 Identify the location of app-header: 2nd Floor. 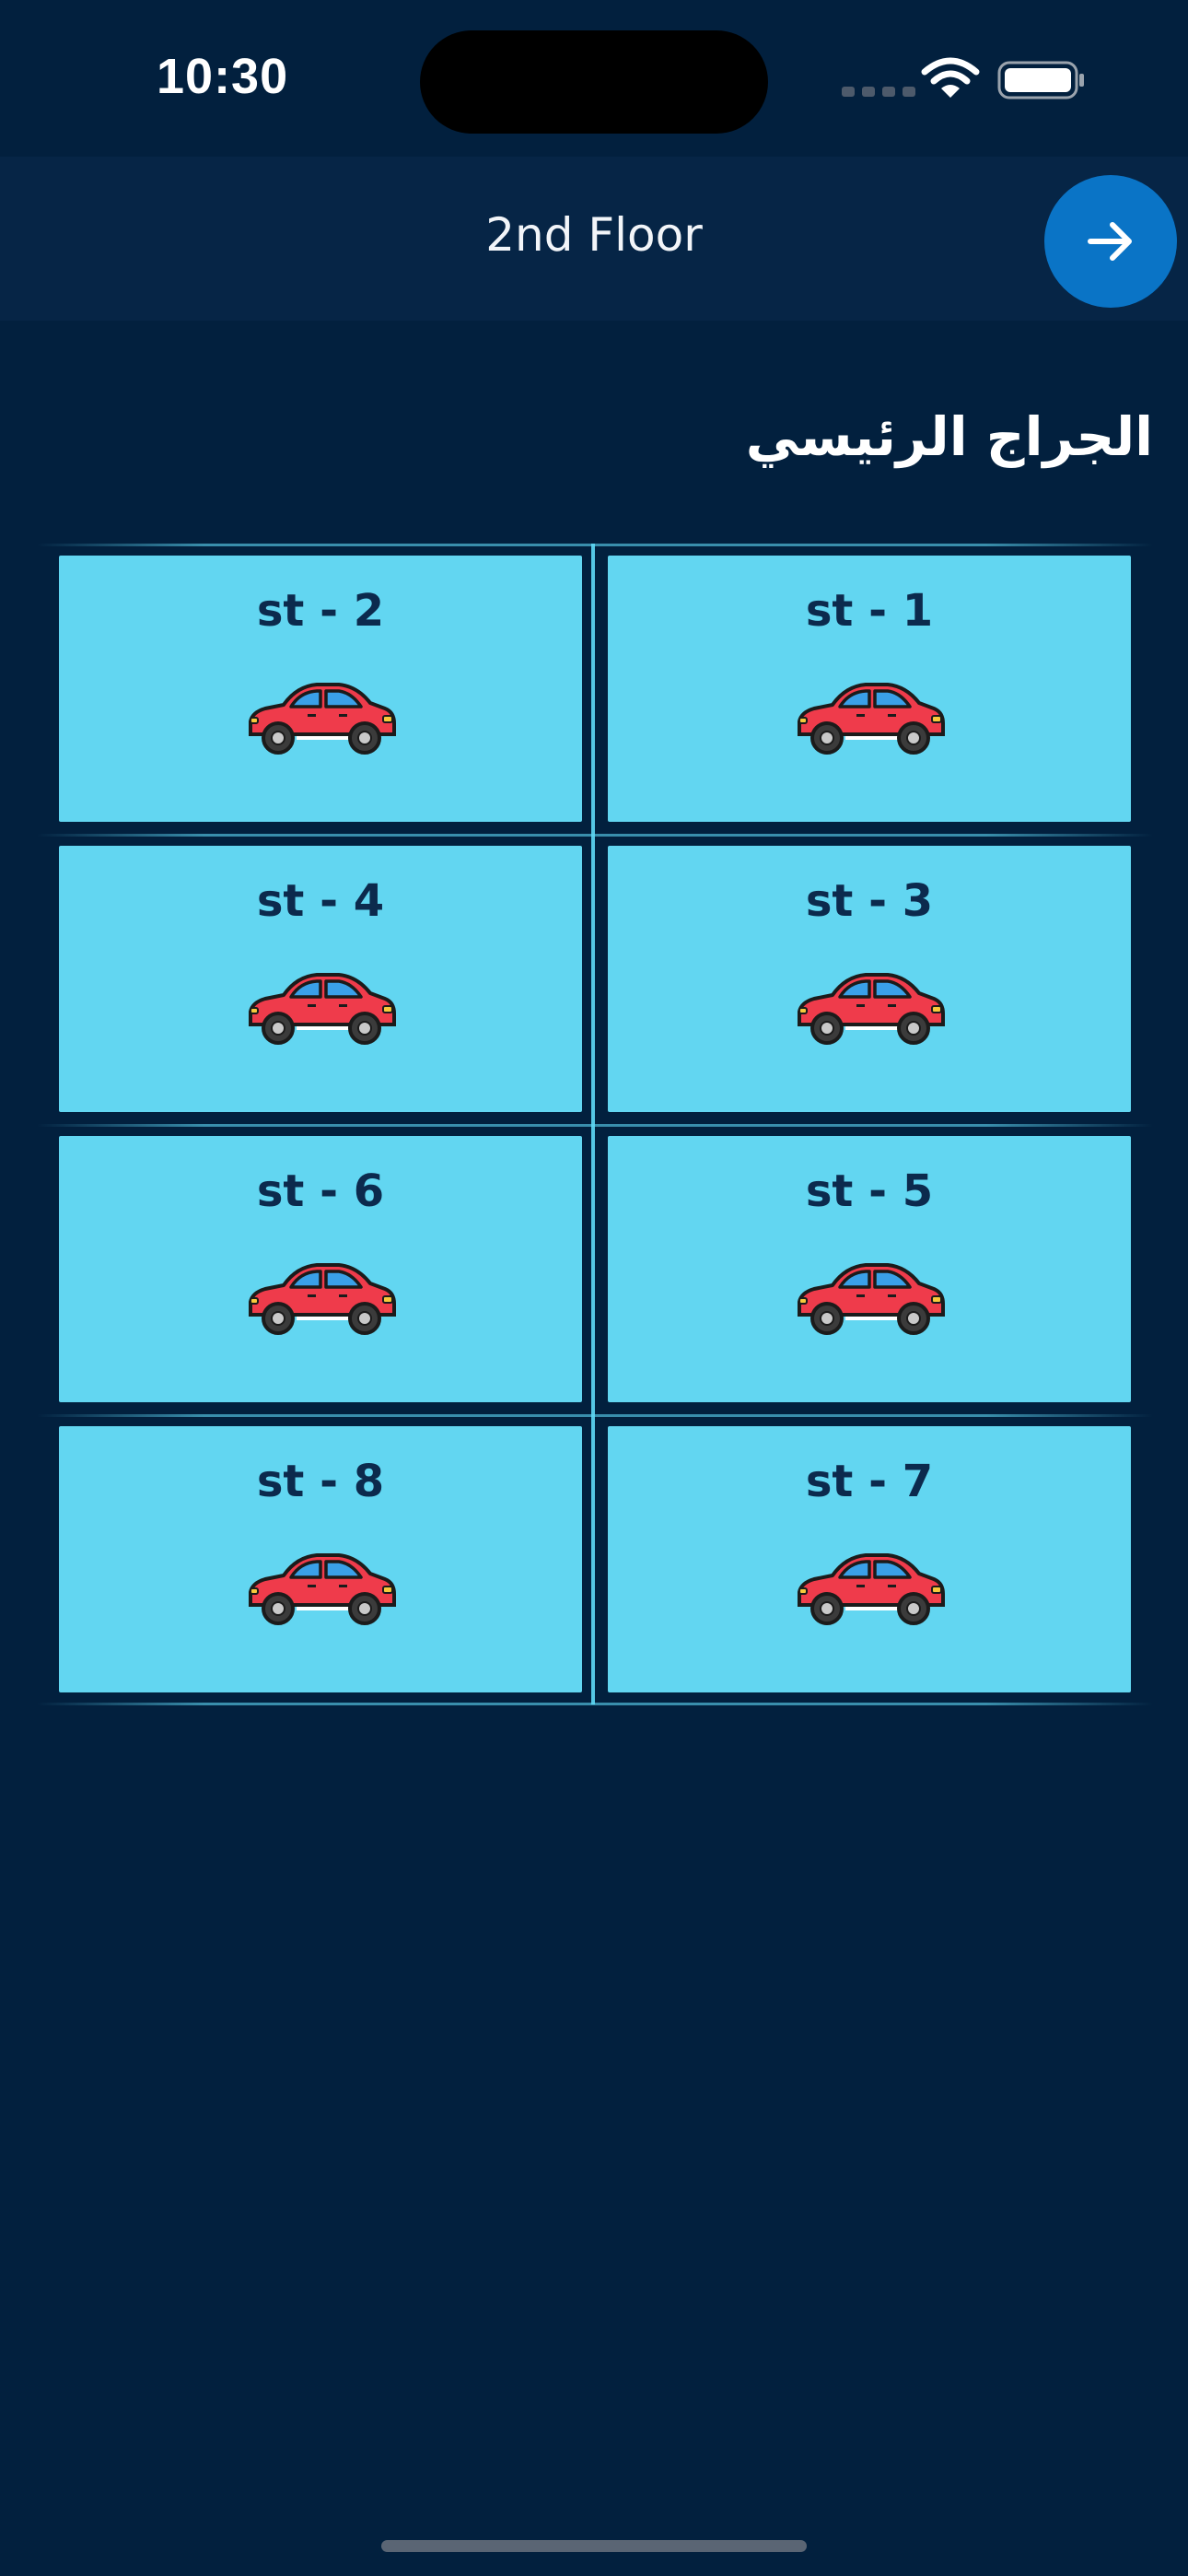
(594, 239).